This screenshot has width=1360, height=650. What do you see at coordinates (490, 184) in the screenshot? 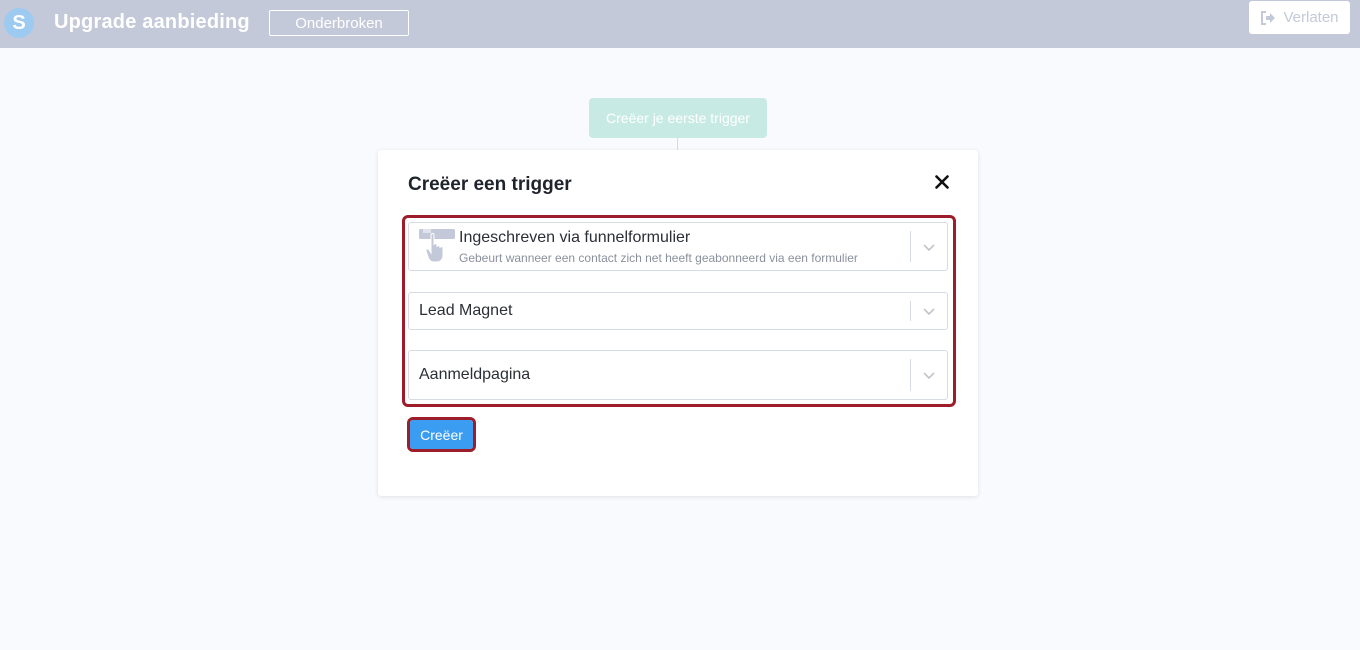
I see `modal-title: Creëer een trigger` at bounding box center [490, 184].